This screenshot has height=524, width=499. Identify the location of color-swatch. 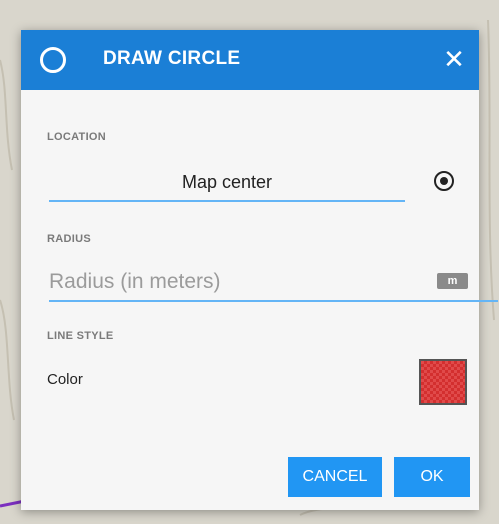
(443, 382).